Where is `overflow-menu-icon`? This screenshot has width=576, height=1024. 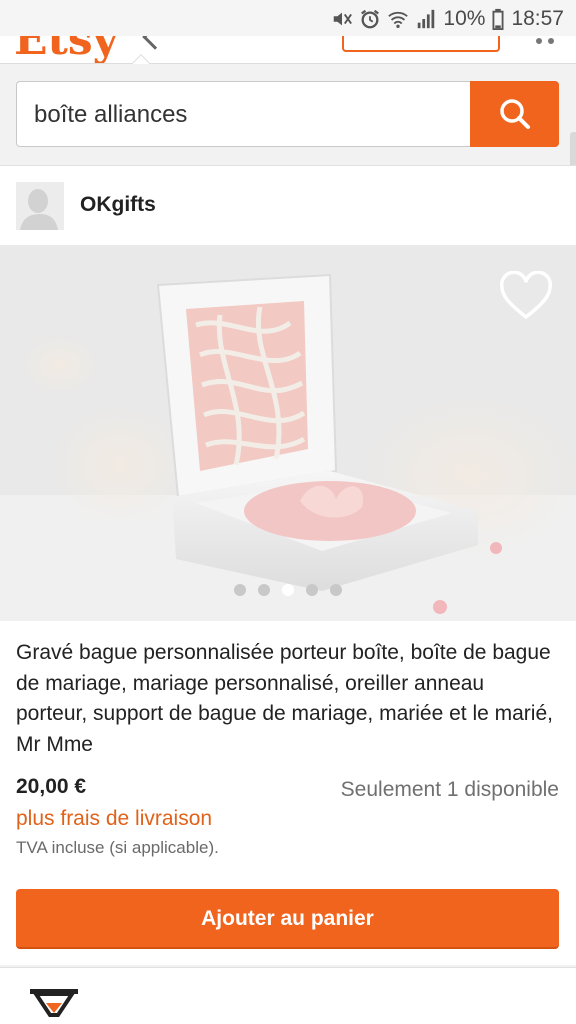 overflow-menu-icon is located at coordinates (545, 41).